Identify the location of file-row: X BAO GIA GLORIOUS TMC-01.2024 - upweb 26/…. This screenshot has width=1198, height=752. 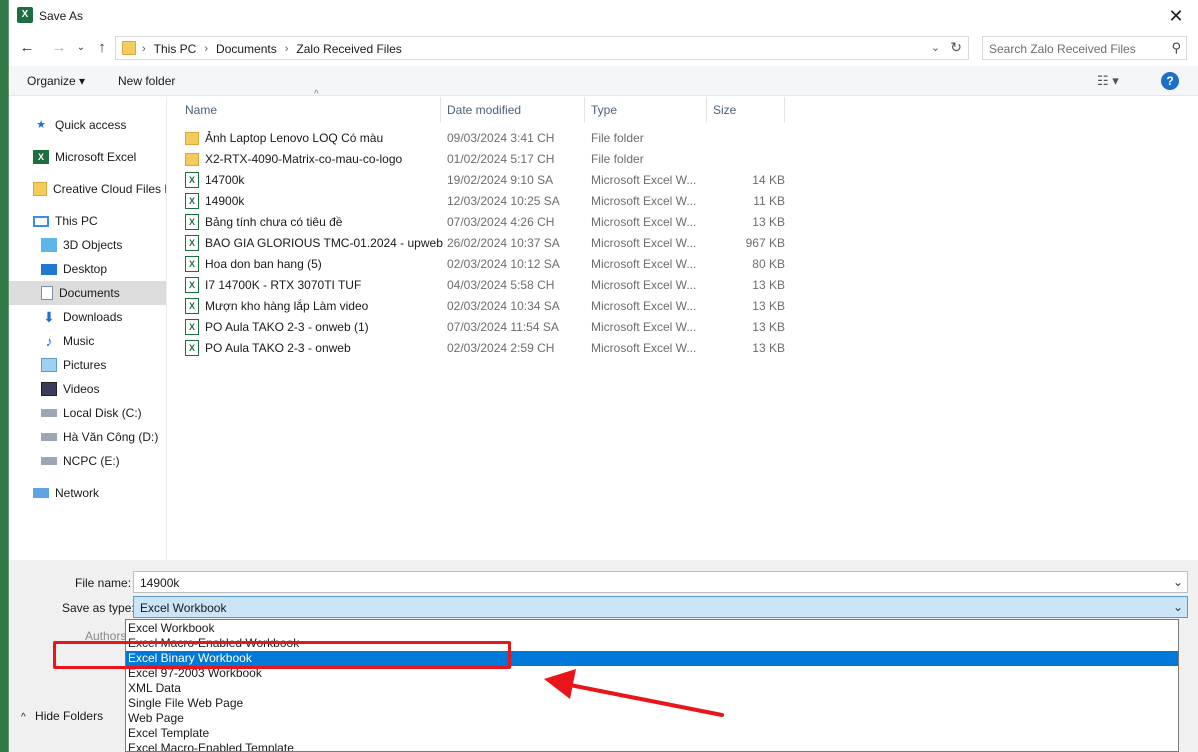
(485, 243).